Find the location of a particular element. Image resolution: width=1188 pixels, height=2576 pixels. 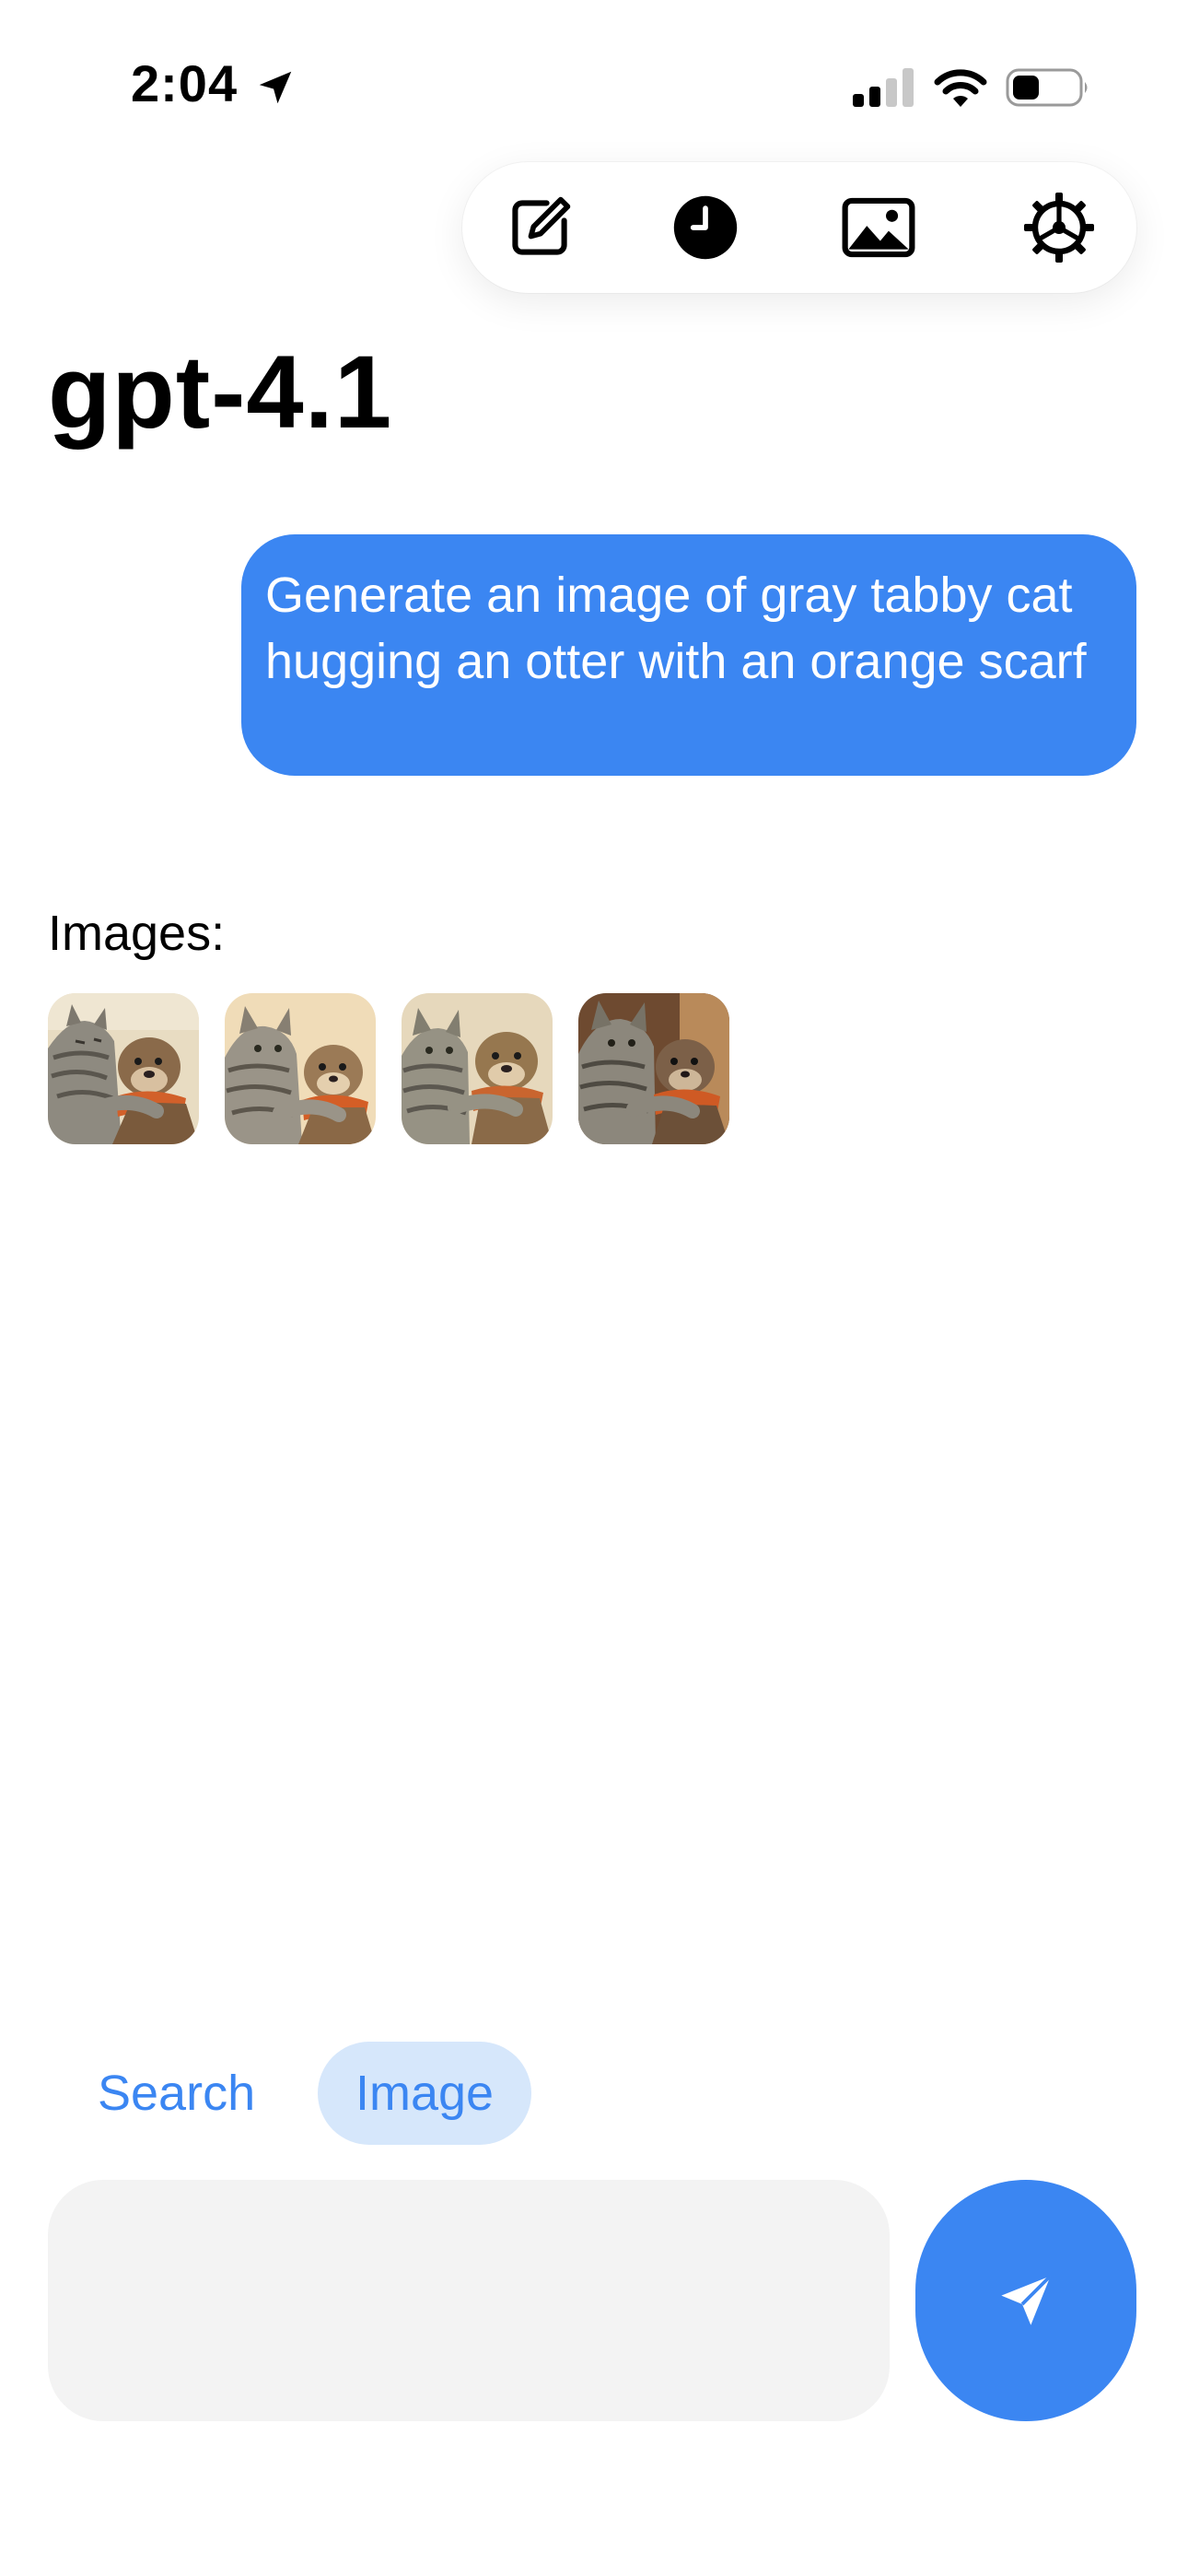

cellular-signal-icon is located at coordinates (883, 87).